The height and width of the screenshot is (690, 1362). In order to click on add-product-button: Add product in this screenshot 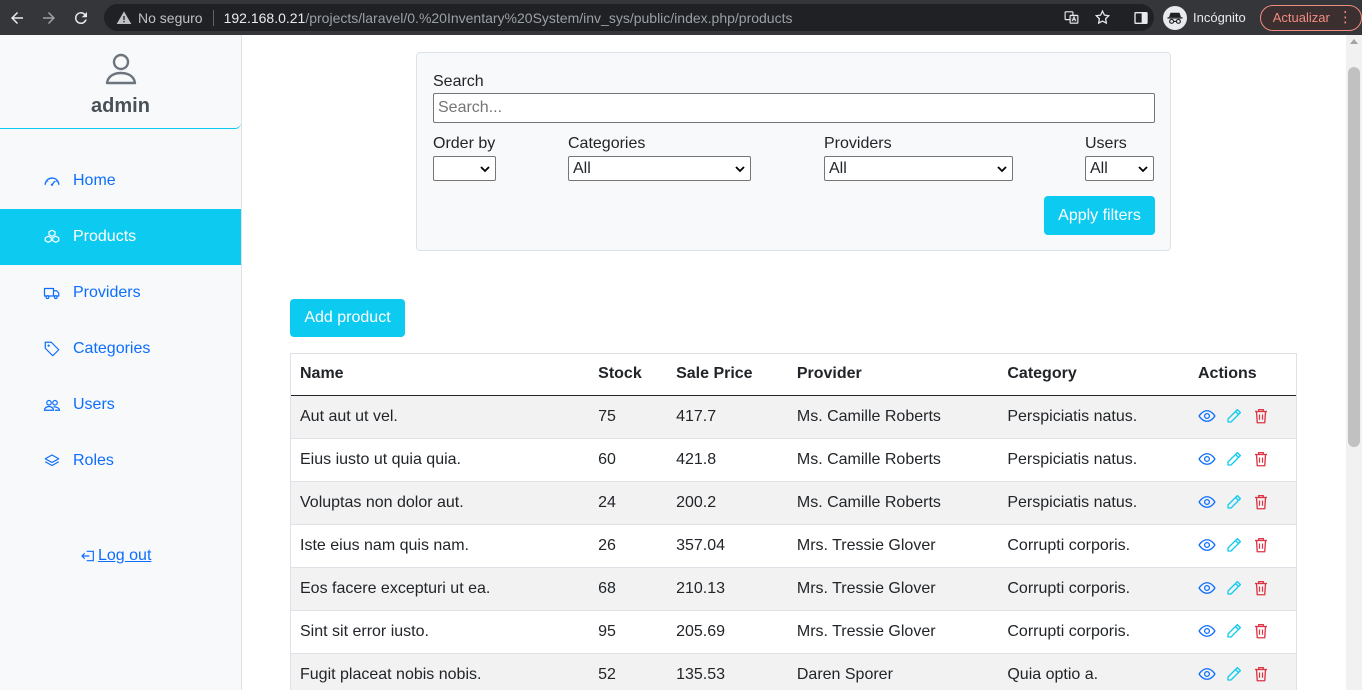, I will do `click(347, 318)`.